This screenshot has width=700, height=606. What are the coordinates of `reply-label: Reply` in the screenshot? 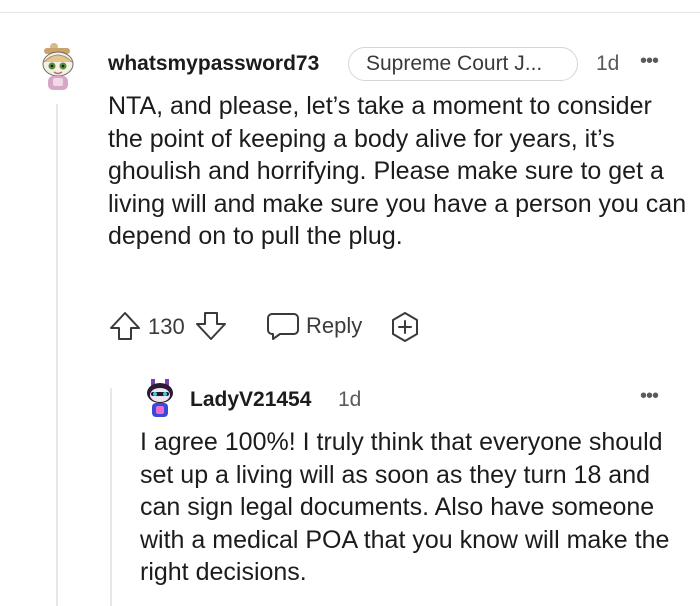 It's located at (334, 325).